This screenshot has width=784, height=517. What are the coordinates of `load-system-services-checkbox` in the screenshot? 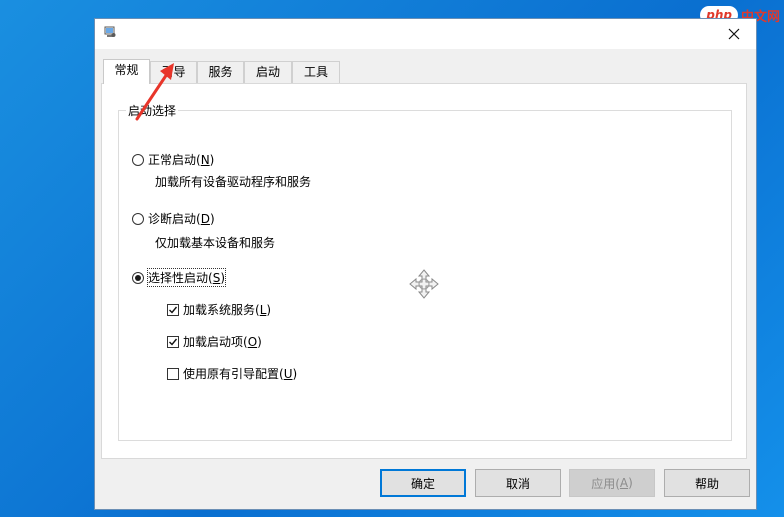 It's located at (173, 309).